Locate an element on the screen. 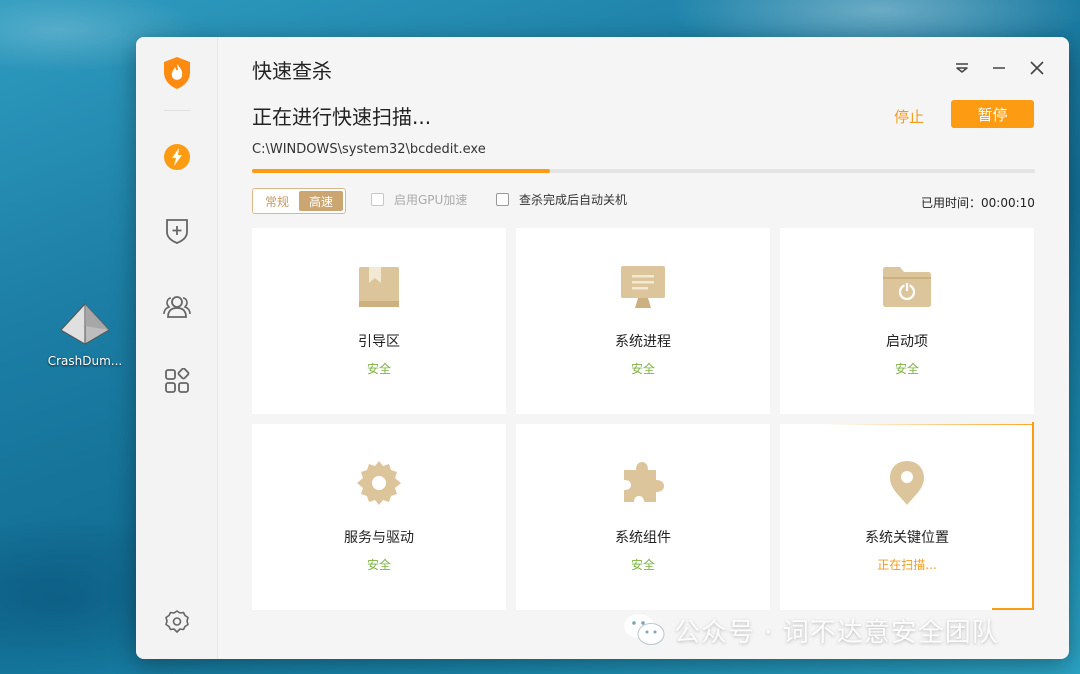 This screenshot has width=1080, height=674. wechat-logo-icon is located at coordinates (644, 629).